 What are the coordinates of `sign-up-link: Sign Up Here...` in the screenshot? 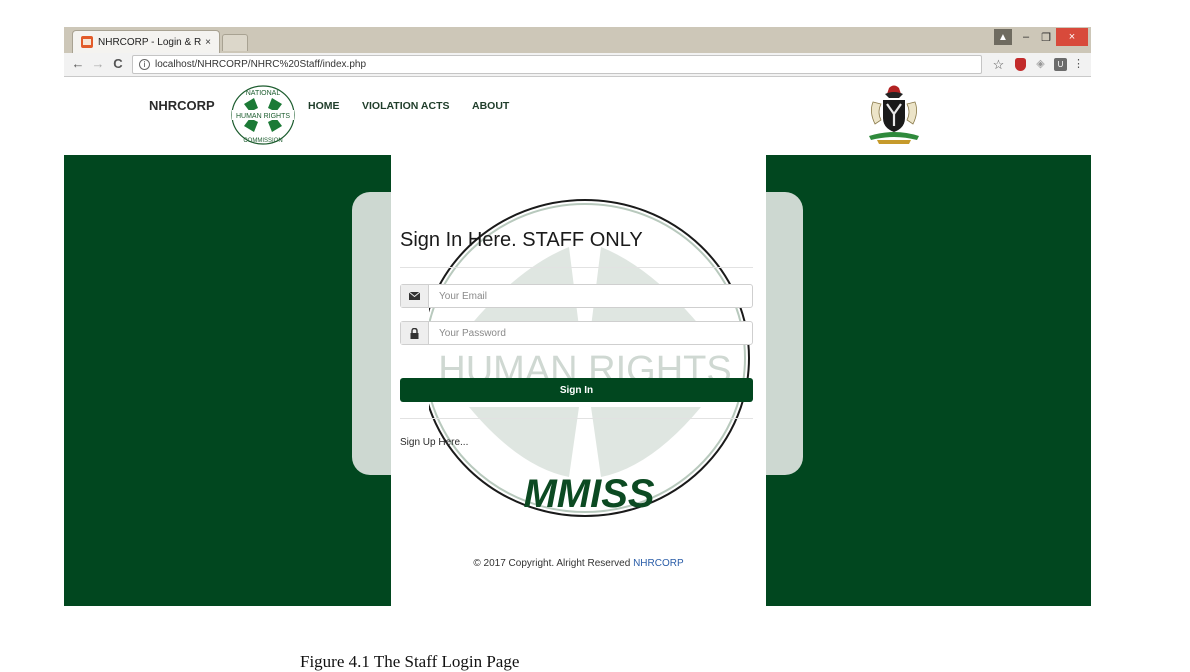 It's located at (434, 442).